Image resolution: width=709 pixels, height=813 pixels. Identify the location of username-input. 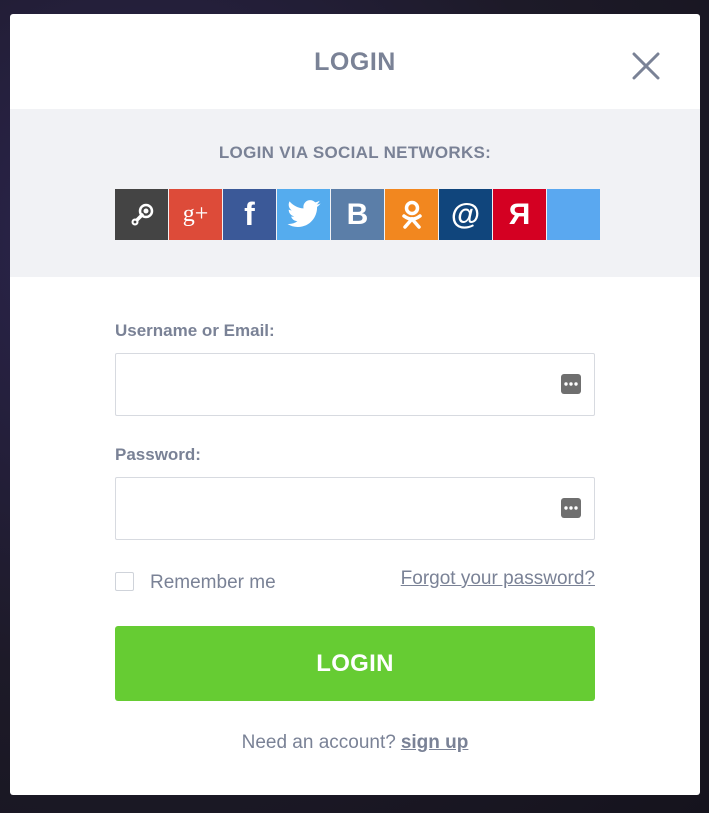
(331, 384).